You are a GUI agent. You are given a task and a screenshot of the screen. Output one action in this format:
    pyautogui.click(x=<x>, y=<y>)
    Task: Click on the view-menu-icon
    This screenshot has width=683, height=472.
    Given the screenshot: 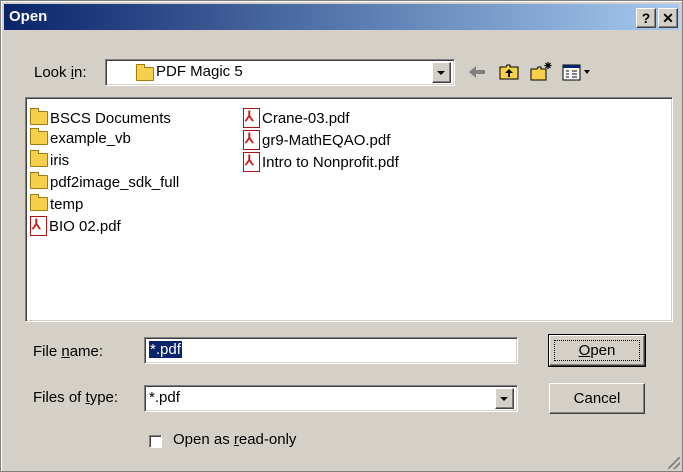 What is the action you would take?
    pyautogui.click(x=577, y=72)
    